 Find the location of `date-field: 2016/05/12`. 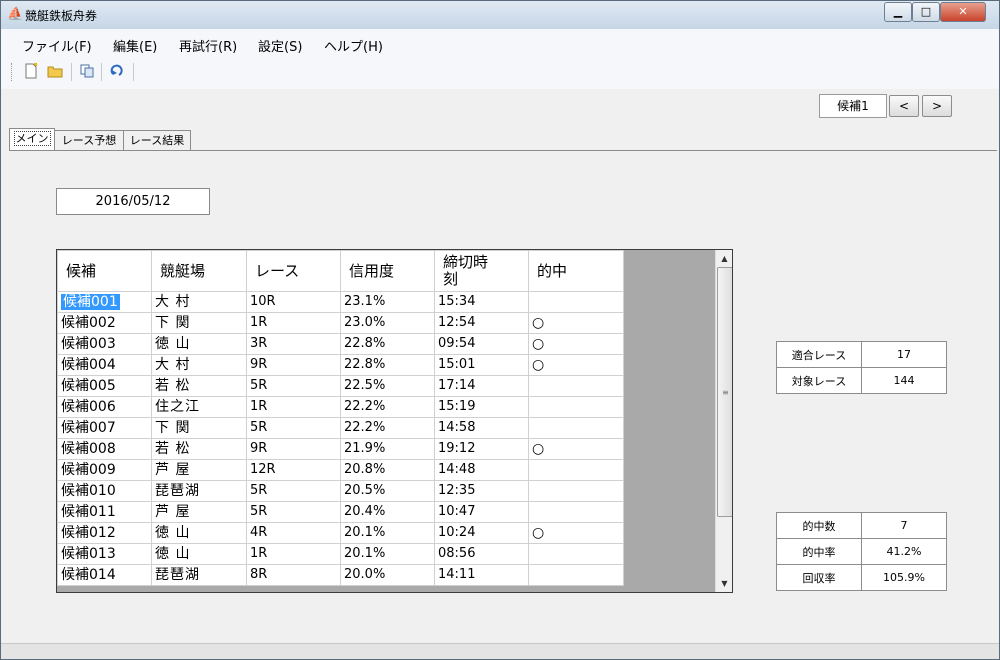

date-field: 2016/05/12 is located at coordinates (133, 201).